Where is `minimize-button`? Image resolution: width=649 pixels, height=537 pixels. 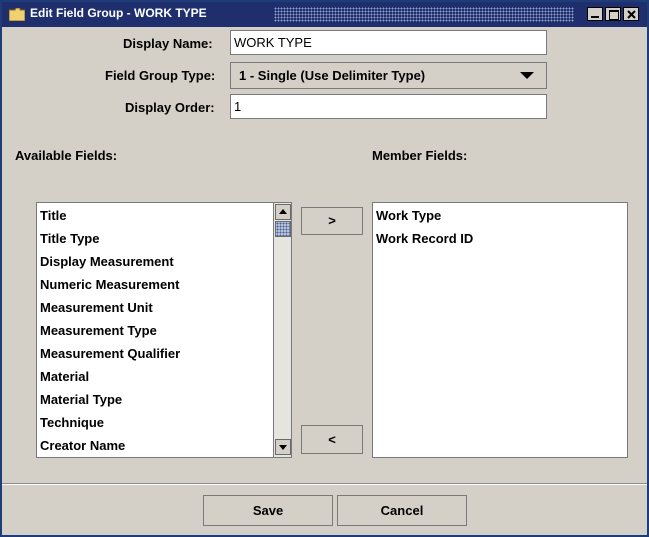 minimize-button is located at coordinates (595, 14).